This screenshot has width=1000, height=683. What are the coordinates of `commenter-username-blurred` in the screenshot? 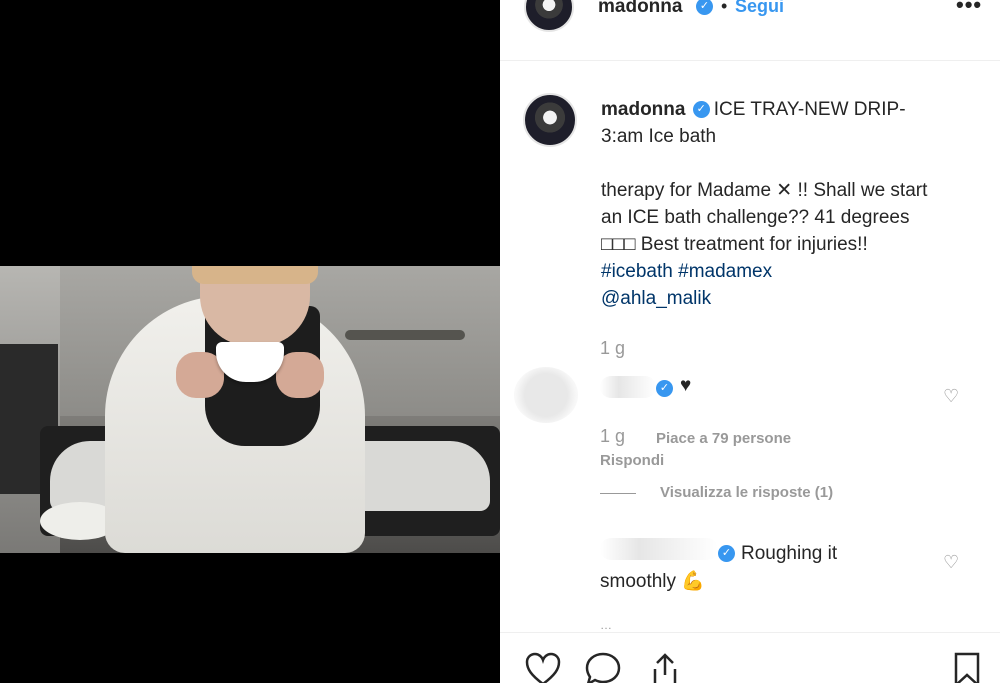 It's located at (628, 387).